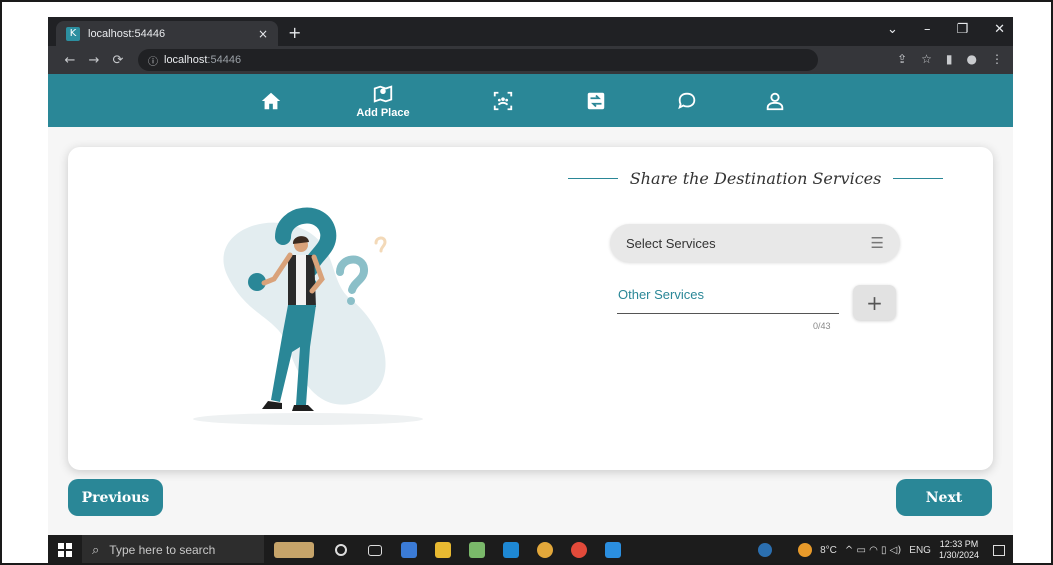 The image size is (1053, 565). Describe the element at coordinates (765, 550) in the screenshot. I see `help-icon` at that location.